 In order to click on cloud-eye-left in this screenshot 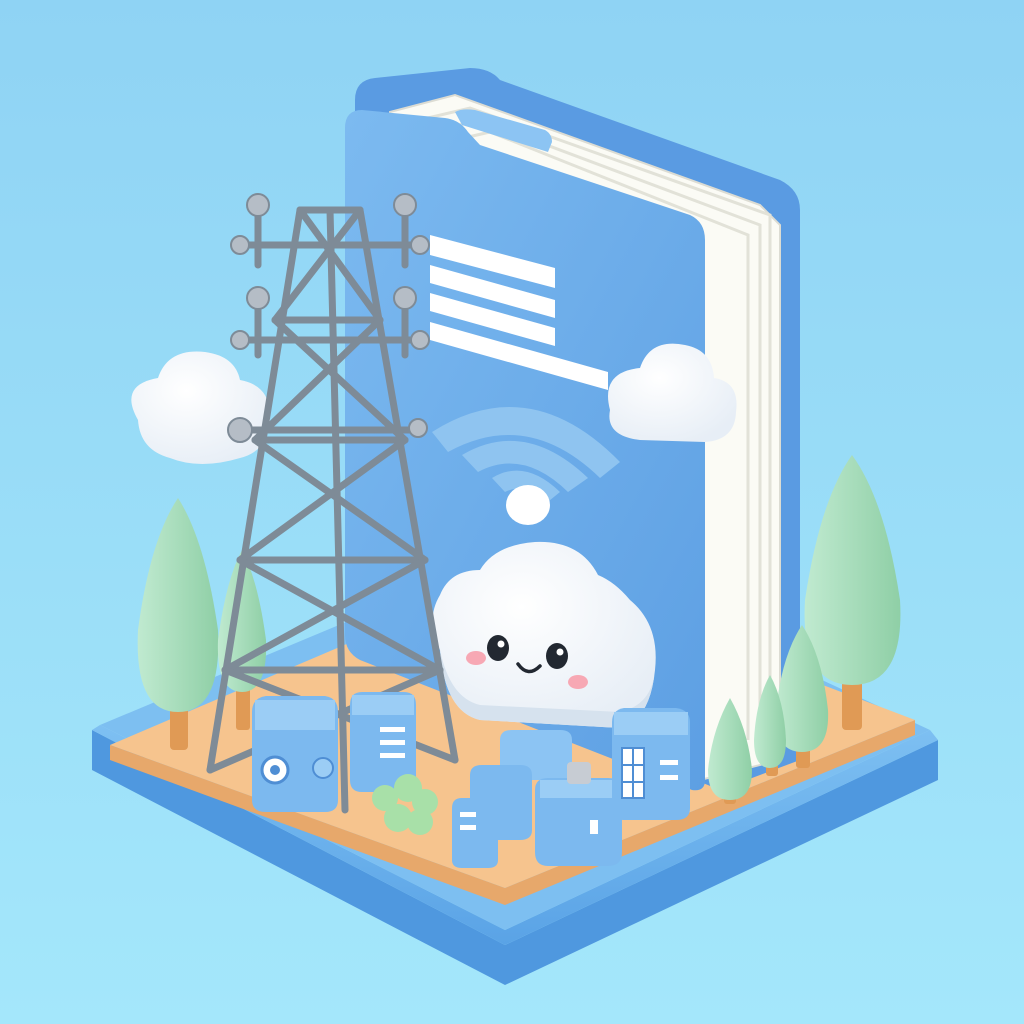, I will do `click(498, 648)`.